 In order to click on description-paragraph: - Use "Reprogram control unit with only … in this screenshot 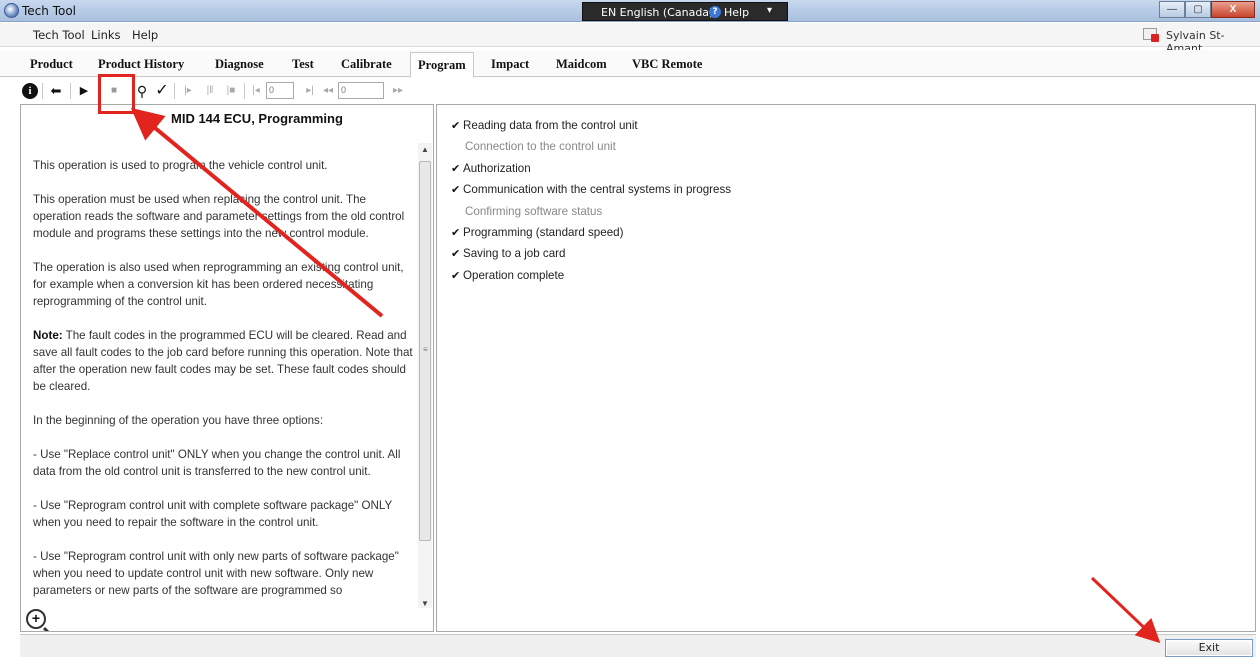, I will do `click(216, 573)`.